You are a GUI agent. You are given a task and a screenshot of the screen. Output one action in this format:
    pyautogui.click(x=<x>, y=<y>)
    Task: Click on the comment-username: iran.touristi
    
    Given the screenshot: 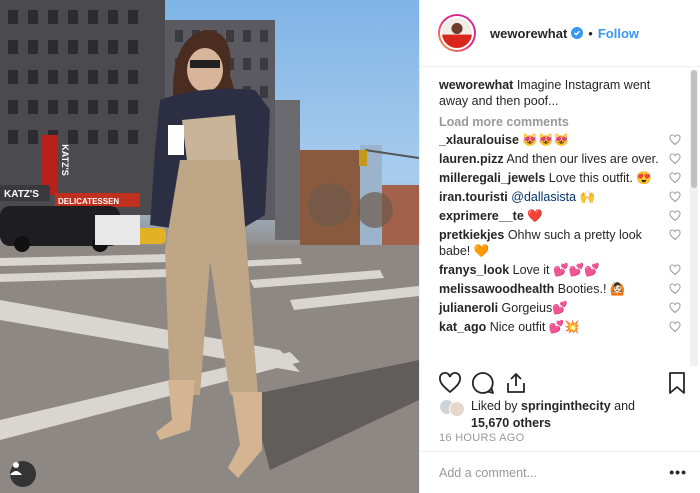 What is the action you would take?
    pyautogui.click(x=473, y=197)
    